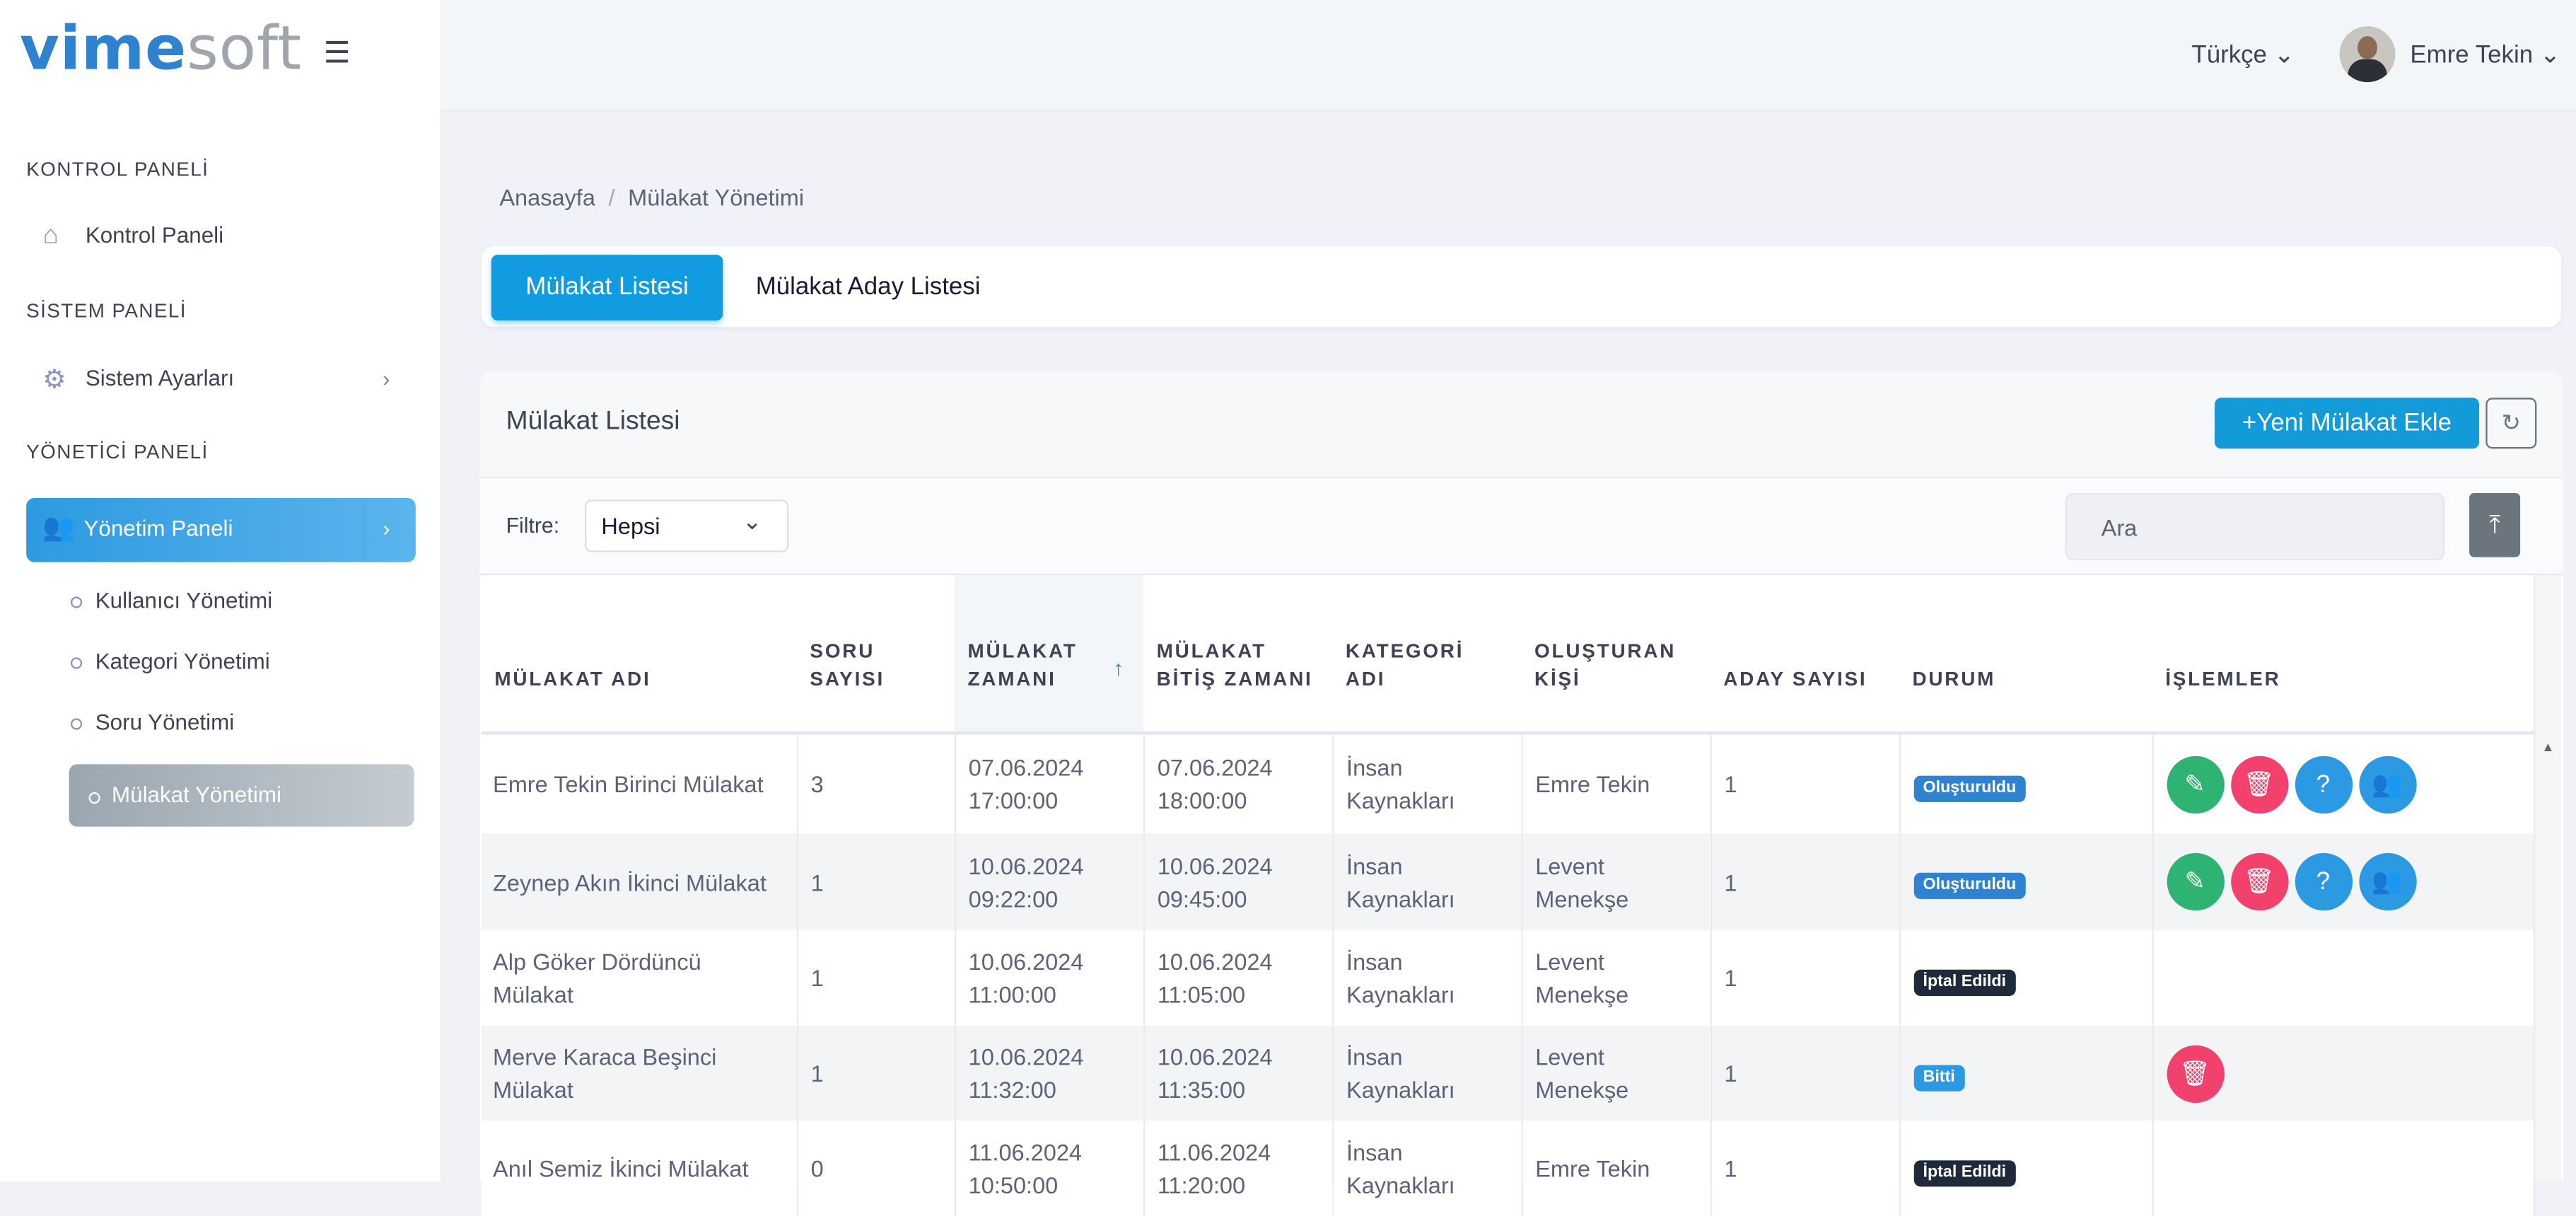 This screenshot has height=1216, width=2576. I want to click on filter-select: Hepsi ⌄, so click(687, 525).